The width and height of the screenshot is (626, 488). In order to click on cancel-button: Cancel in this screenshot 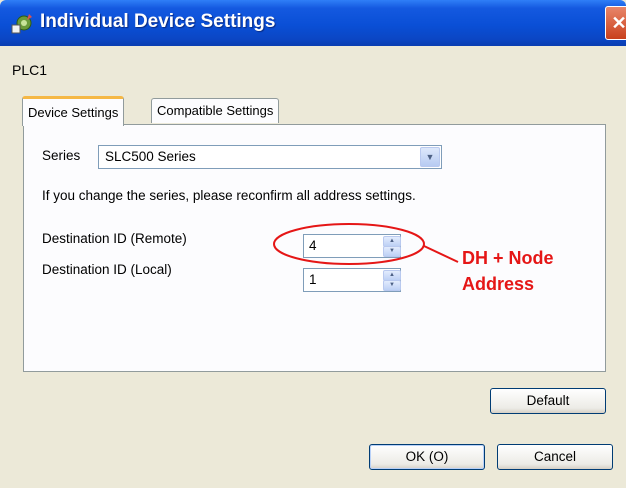, I will do `click(555, 457)`.